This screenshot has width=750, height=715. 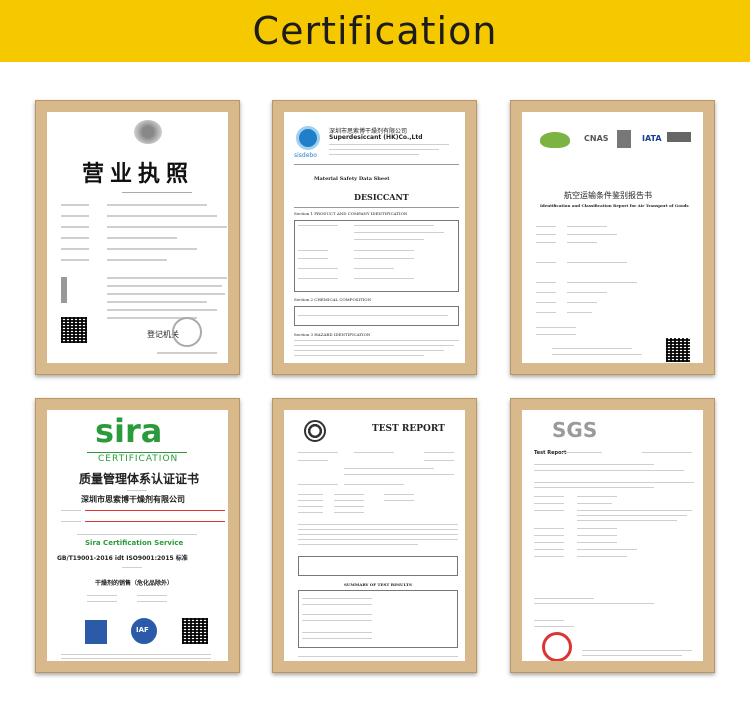 I want to click on certification-standard: GB/T19001-2016 idt ISO9001:2015 标准, so click(x=122, y=558).